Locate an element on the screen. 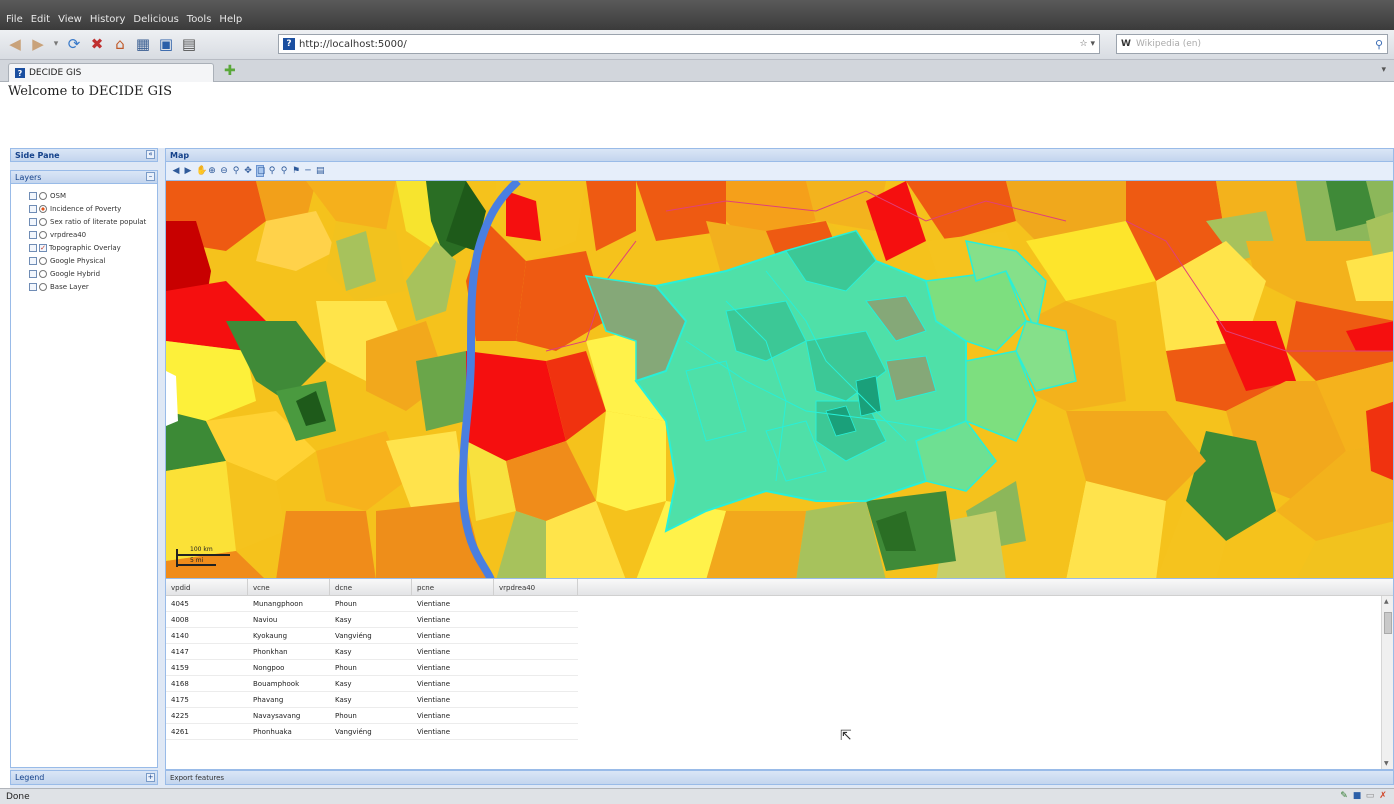 This screenshot has height=804, width=1394. bookmark-icon: ▦ is located at coordinates (143, 45).